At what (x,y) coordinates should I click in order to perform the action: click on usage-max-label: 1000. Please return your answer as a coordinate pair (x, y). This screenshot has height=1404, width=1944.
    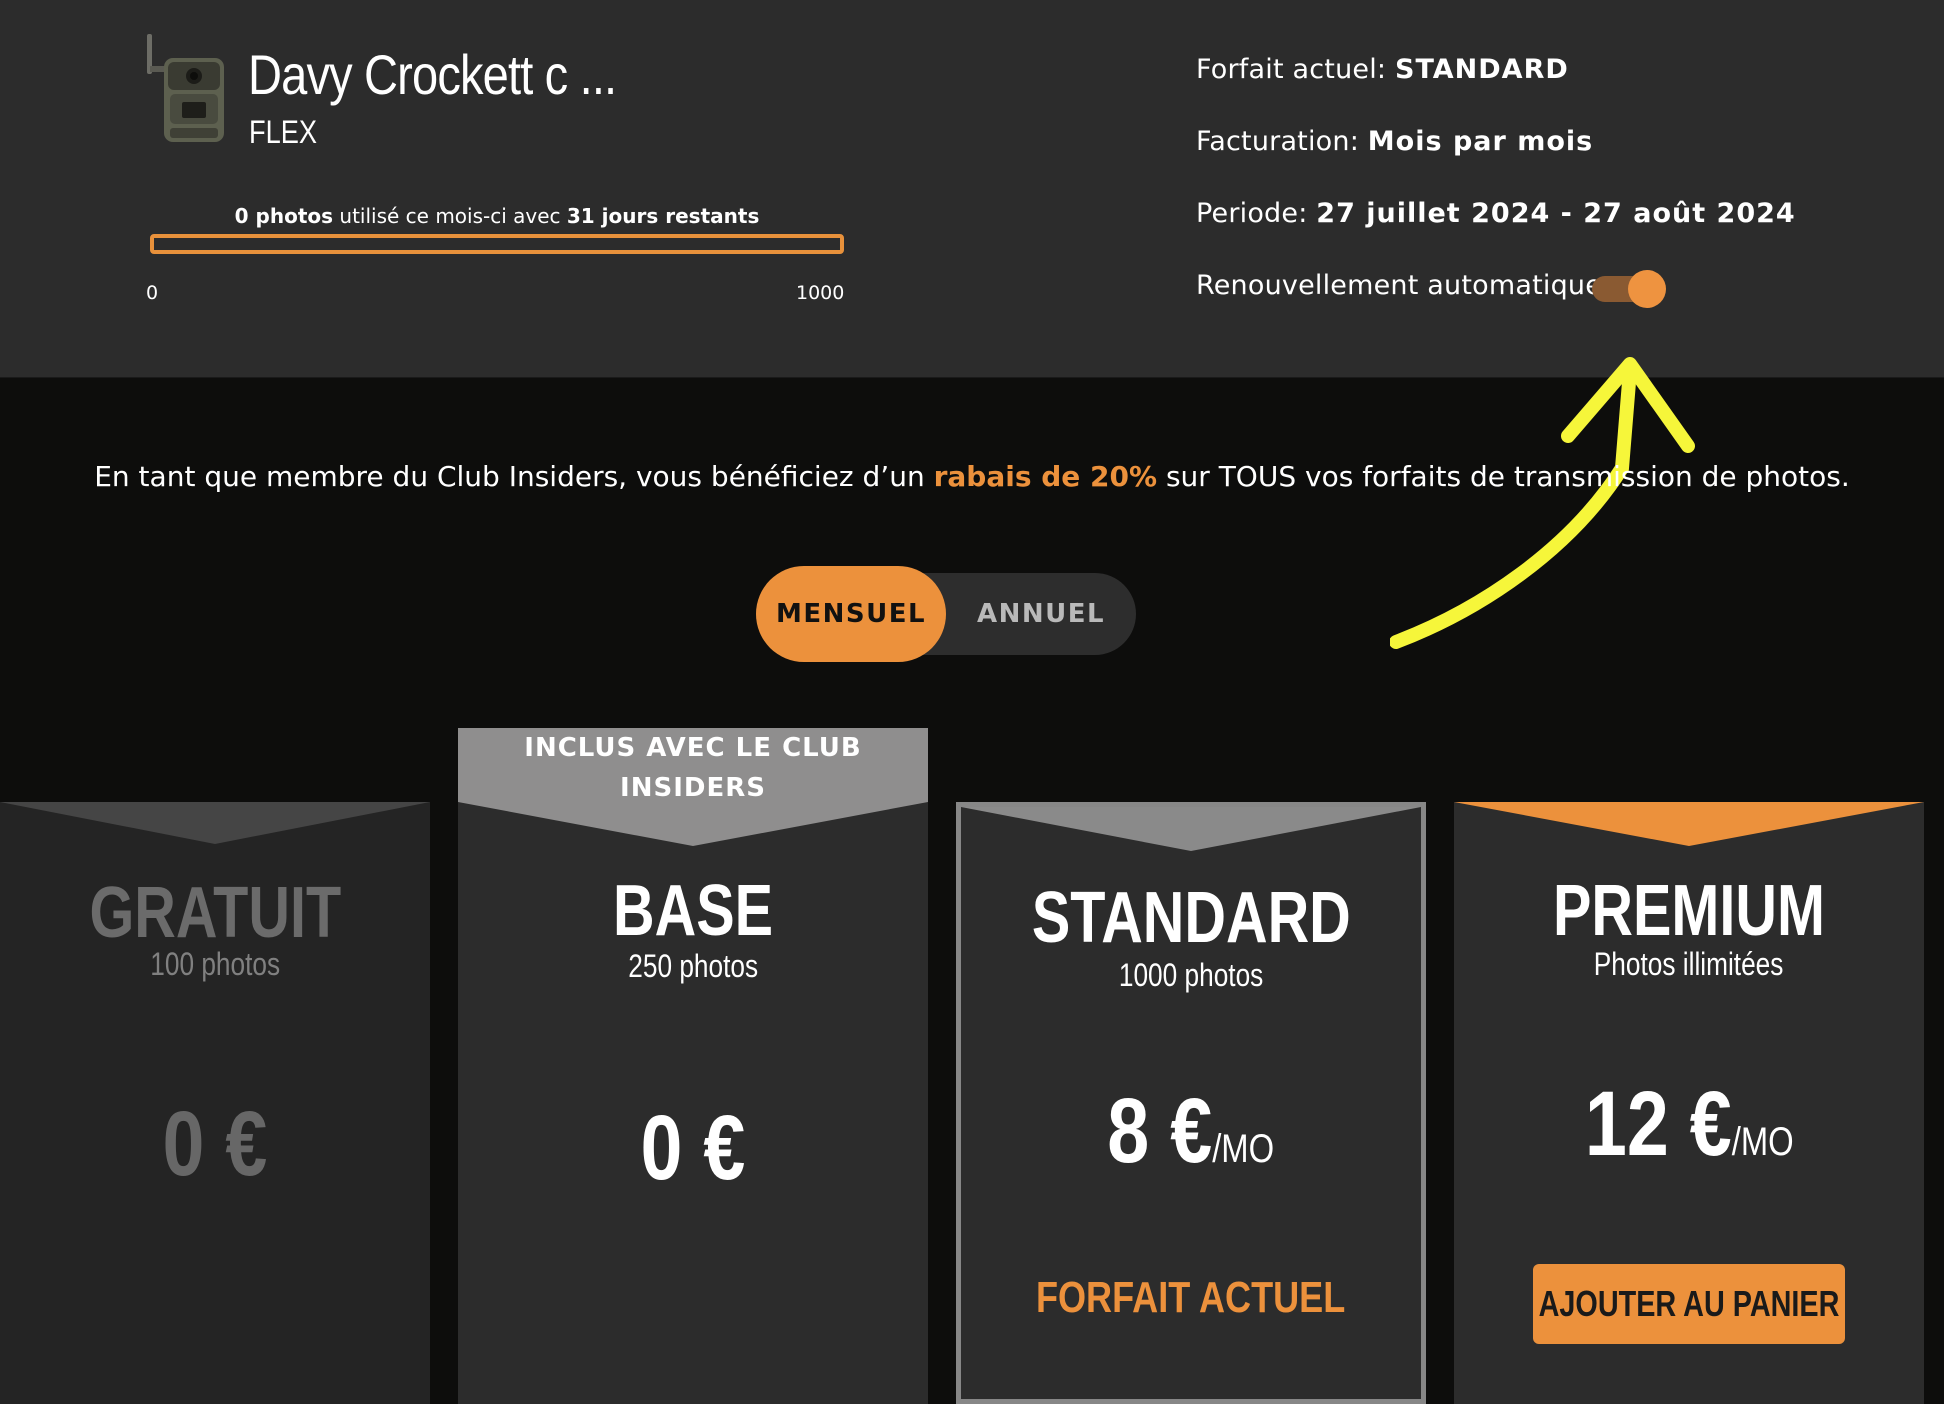
    Looking at the image, I should click on (820, 293).